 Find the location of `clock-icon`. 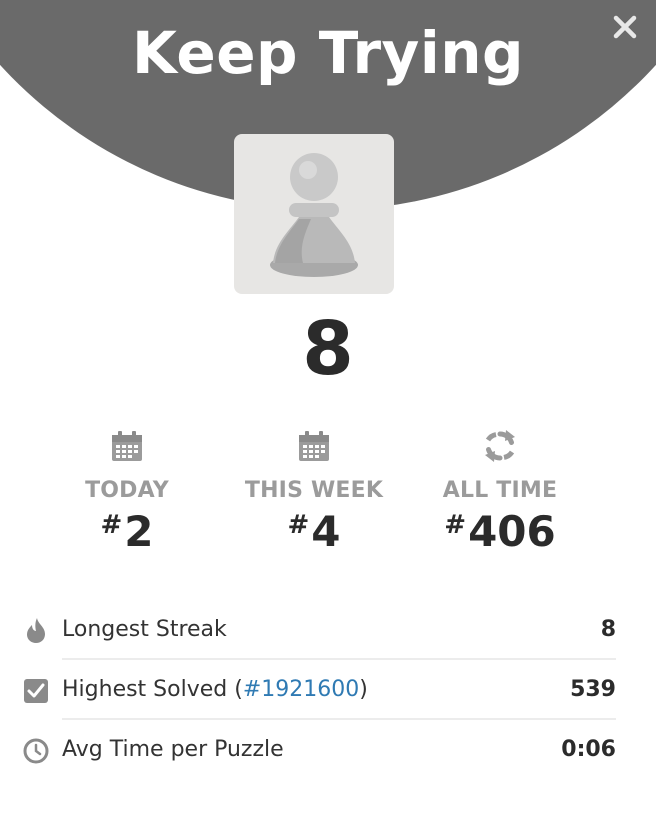

clock-icon is located at coordinates (36, 751).